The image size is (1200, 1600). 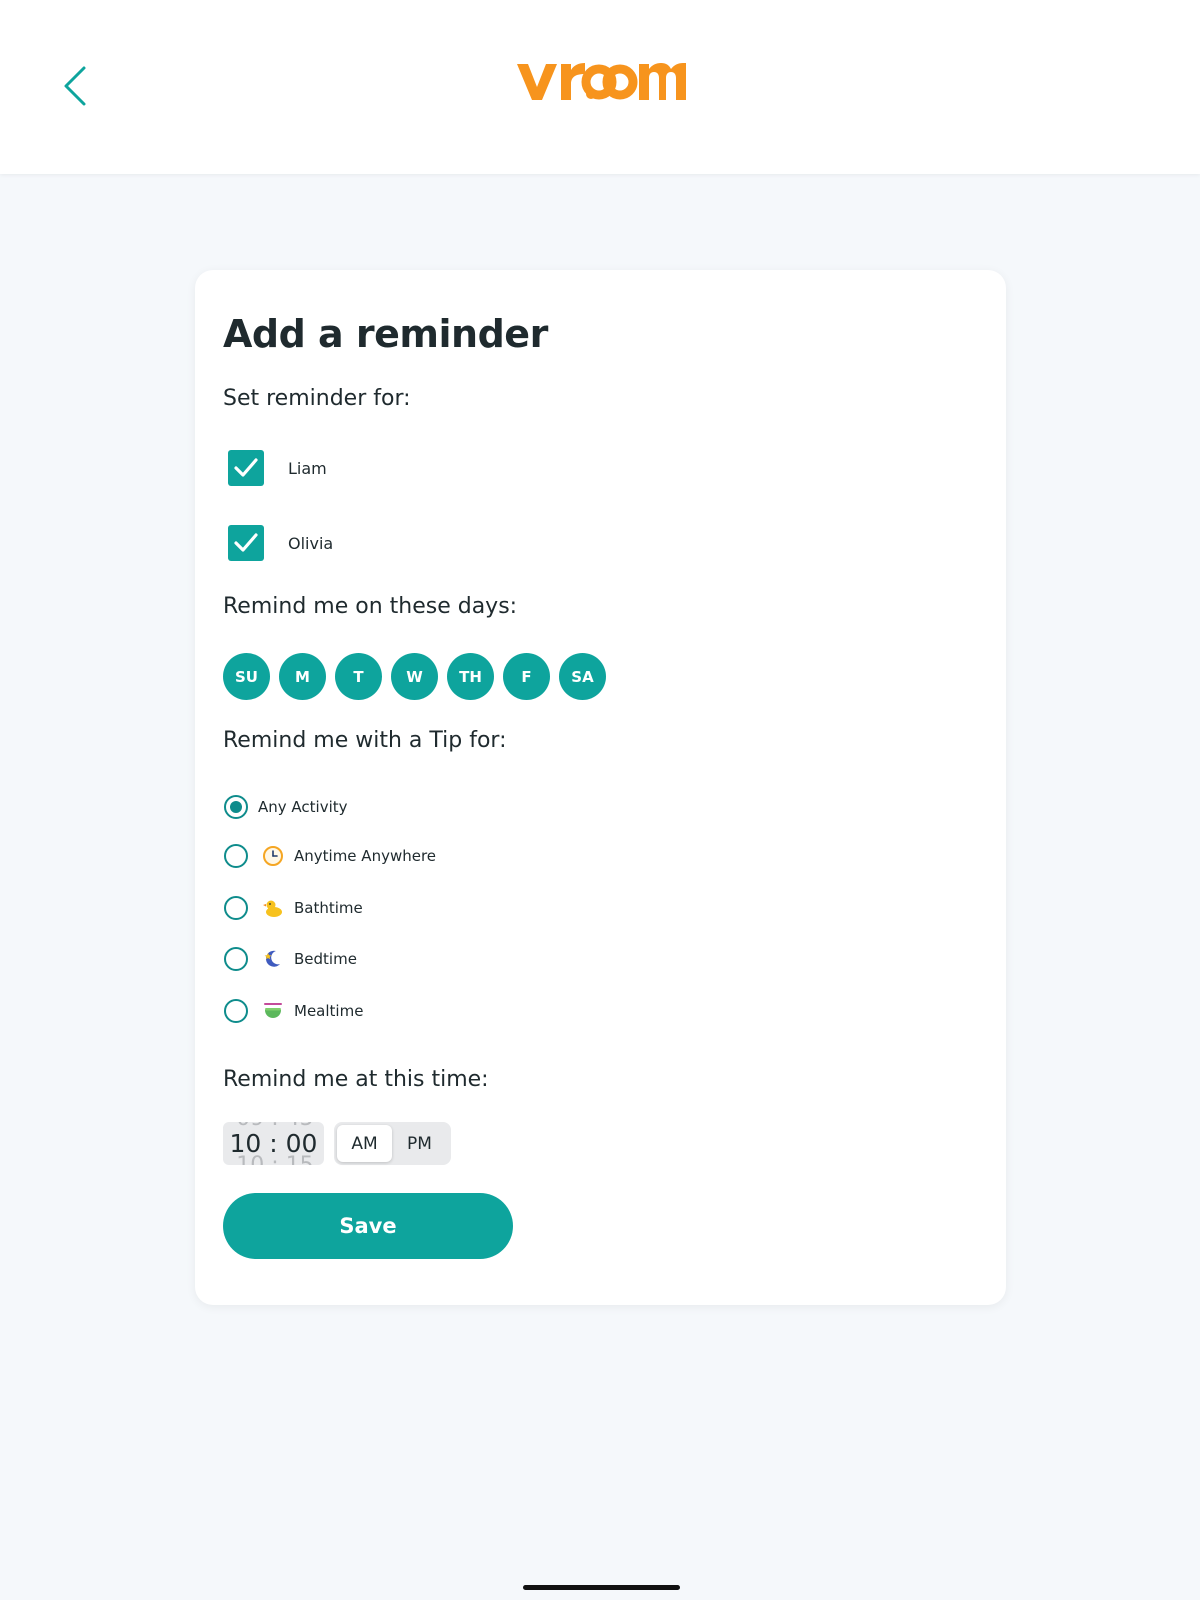 I want to click on tip-option-bedtime: Bedtime, so click(x=290, y=959).